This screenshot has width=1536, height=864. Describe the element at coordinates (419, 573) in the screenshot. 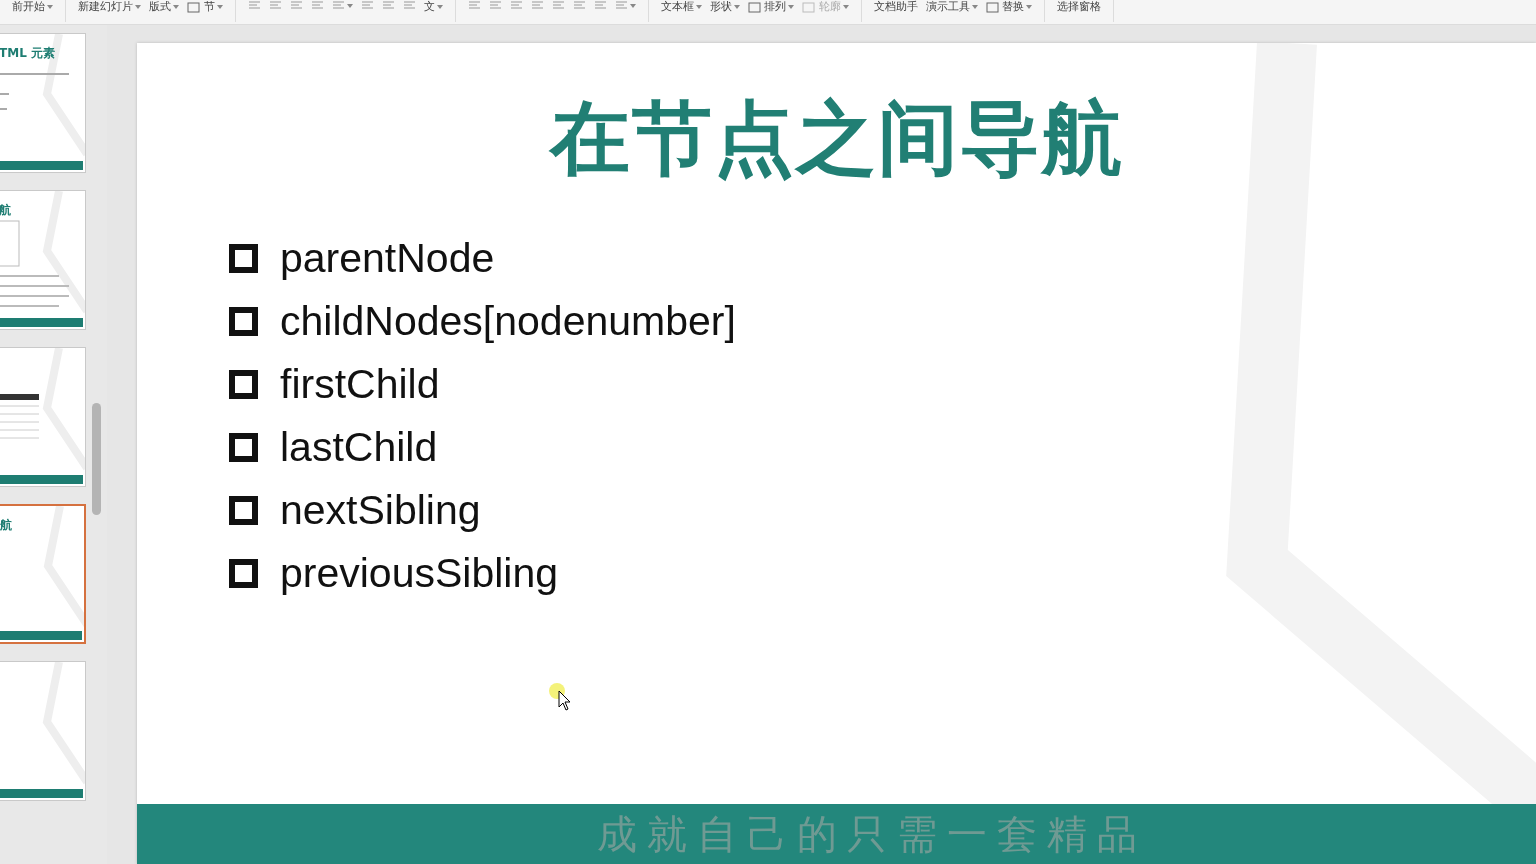

I see `bullet-text: previousSibling` at that location.